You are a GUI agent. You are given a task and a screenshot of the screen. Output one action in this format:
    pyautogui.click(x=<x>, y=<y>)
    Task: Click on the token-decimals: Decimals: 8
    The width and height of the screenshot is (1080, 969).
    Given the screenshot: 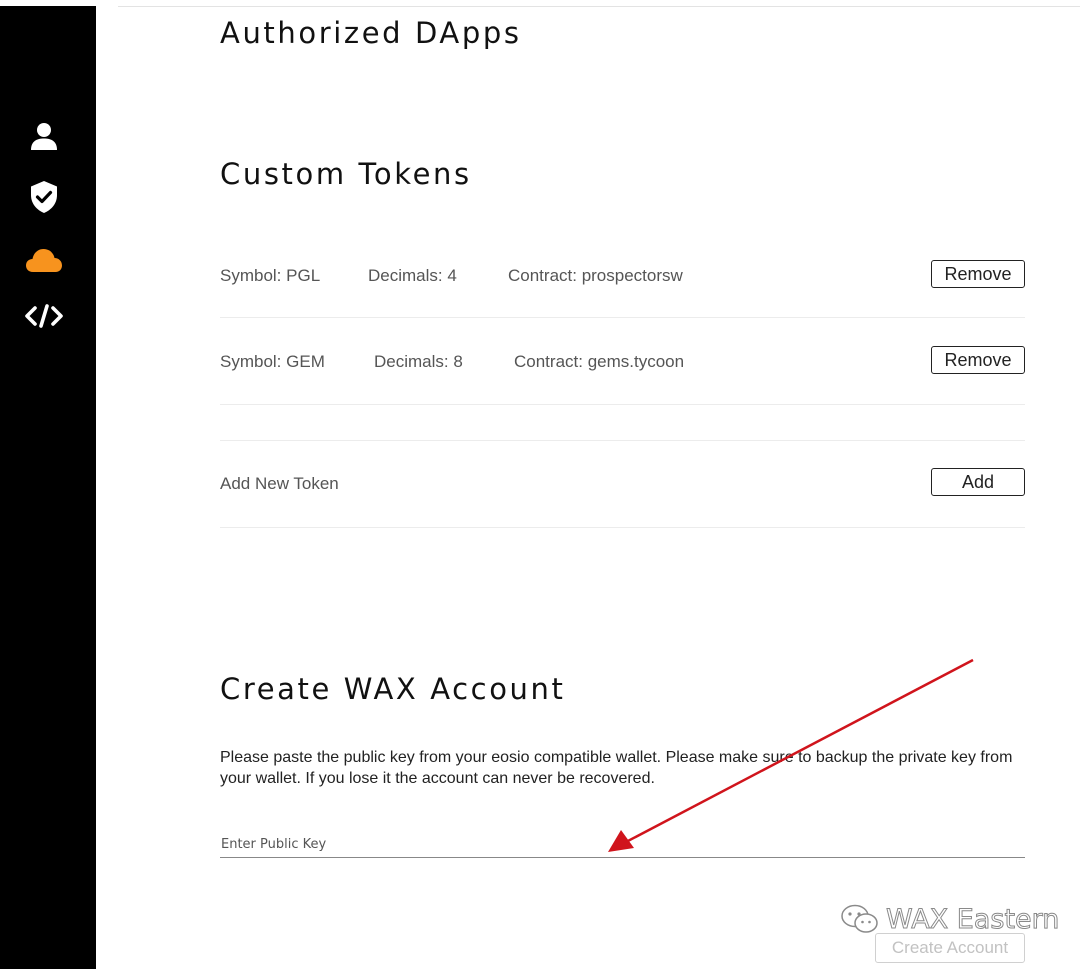 What is the action you would take?
    pyautogui.click(x=418, y=361)
    